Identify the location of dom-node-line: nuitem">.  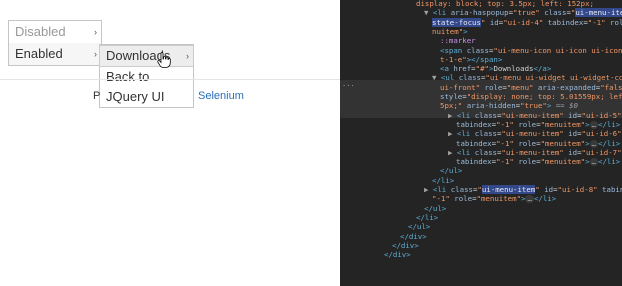
(450, 31).